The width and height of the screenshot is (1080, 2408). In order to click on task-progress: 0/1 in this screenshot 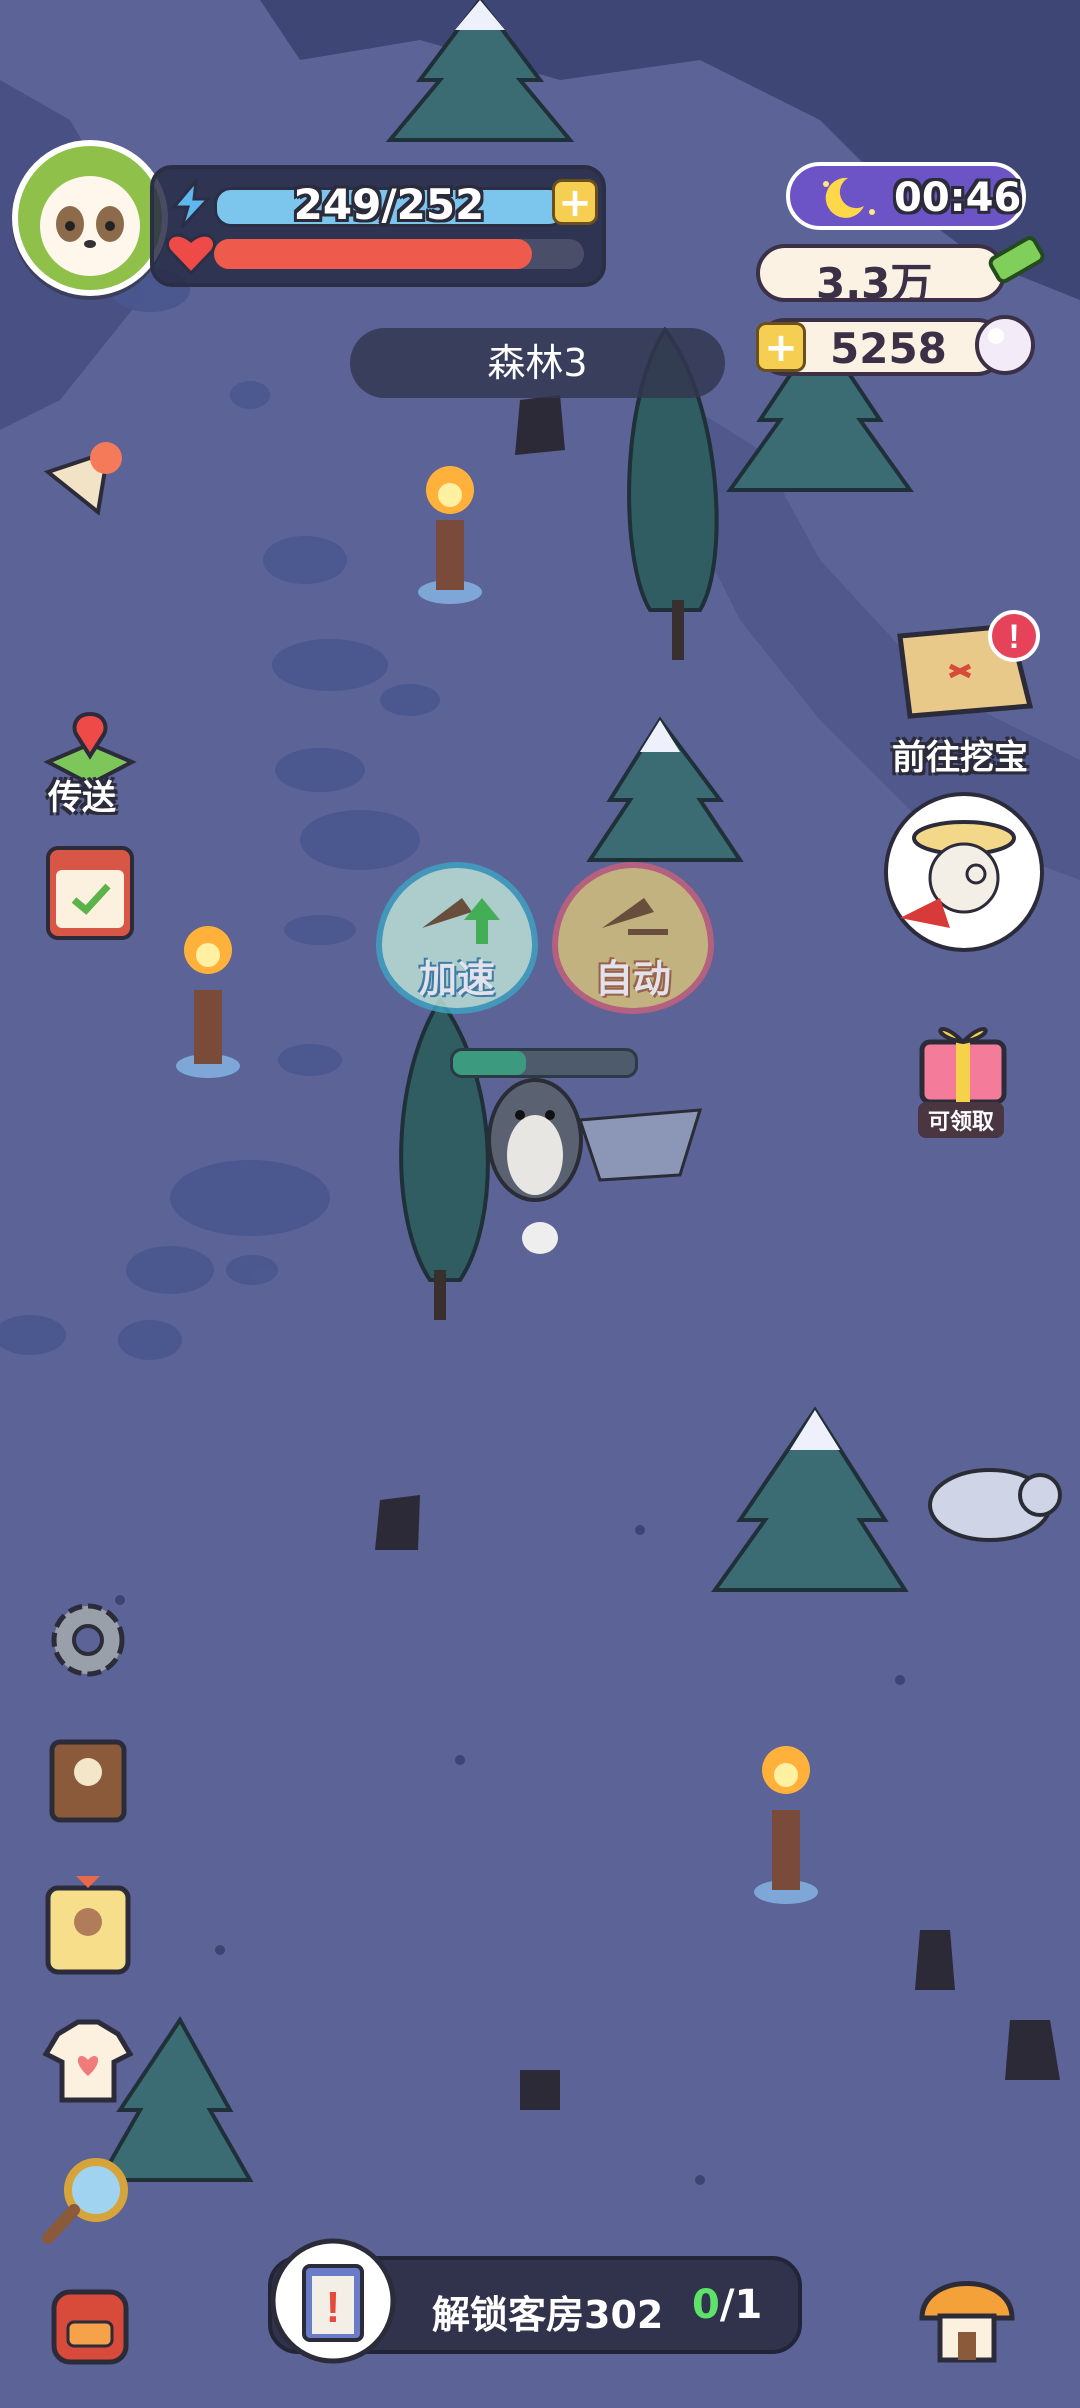, I will do `click(727, 2305)`.